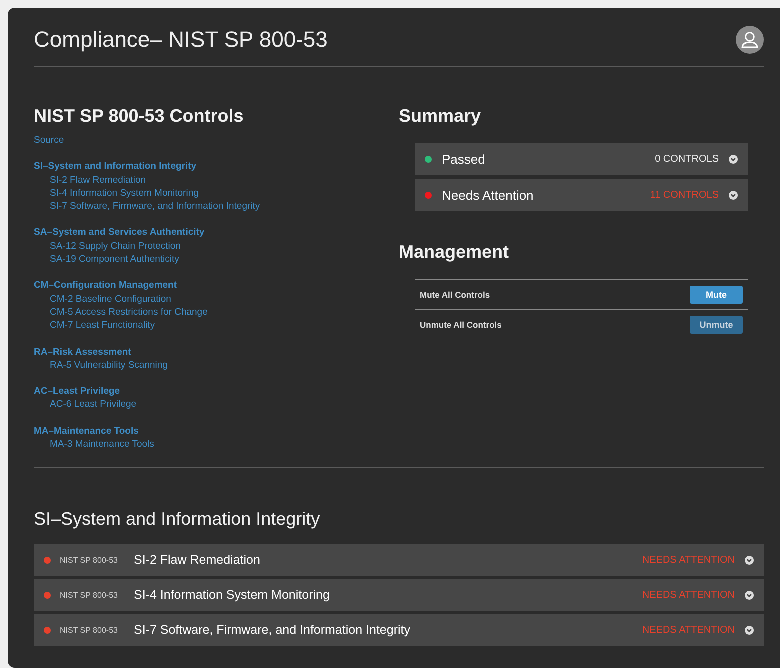  I want to click on control-family-link: SI–System and Information Integrity, so click(115, 167).